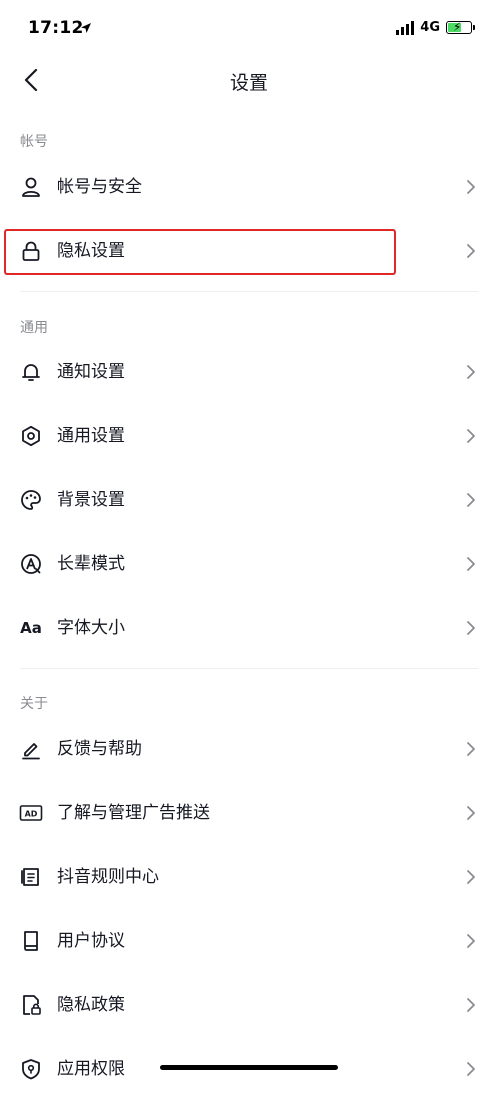 This screenshot has width=498, height=1101. I want to click on signal-icon, so click(405, 27).